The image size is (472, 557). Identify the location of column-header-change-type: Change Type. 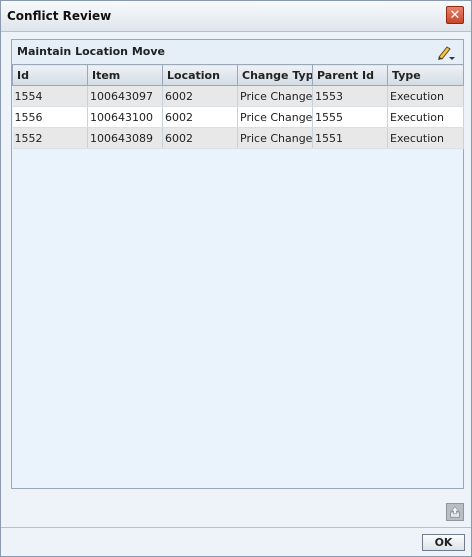
(275, 75).